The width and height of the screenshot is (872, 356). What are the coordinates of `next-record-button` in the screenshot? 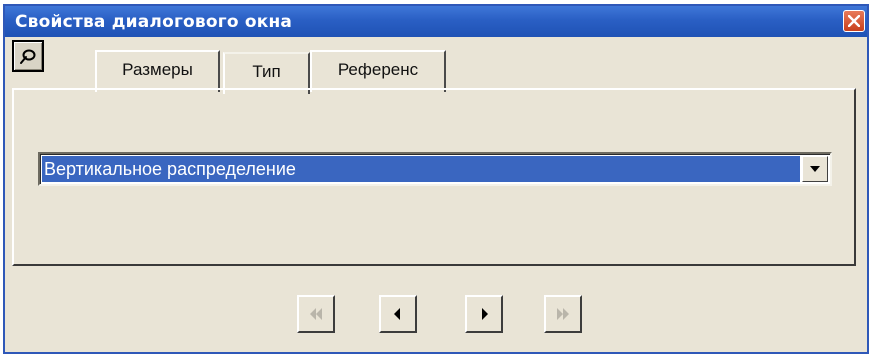 It's located at (484, 314).